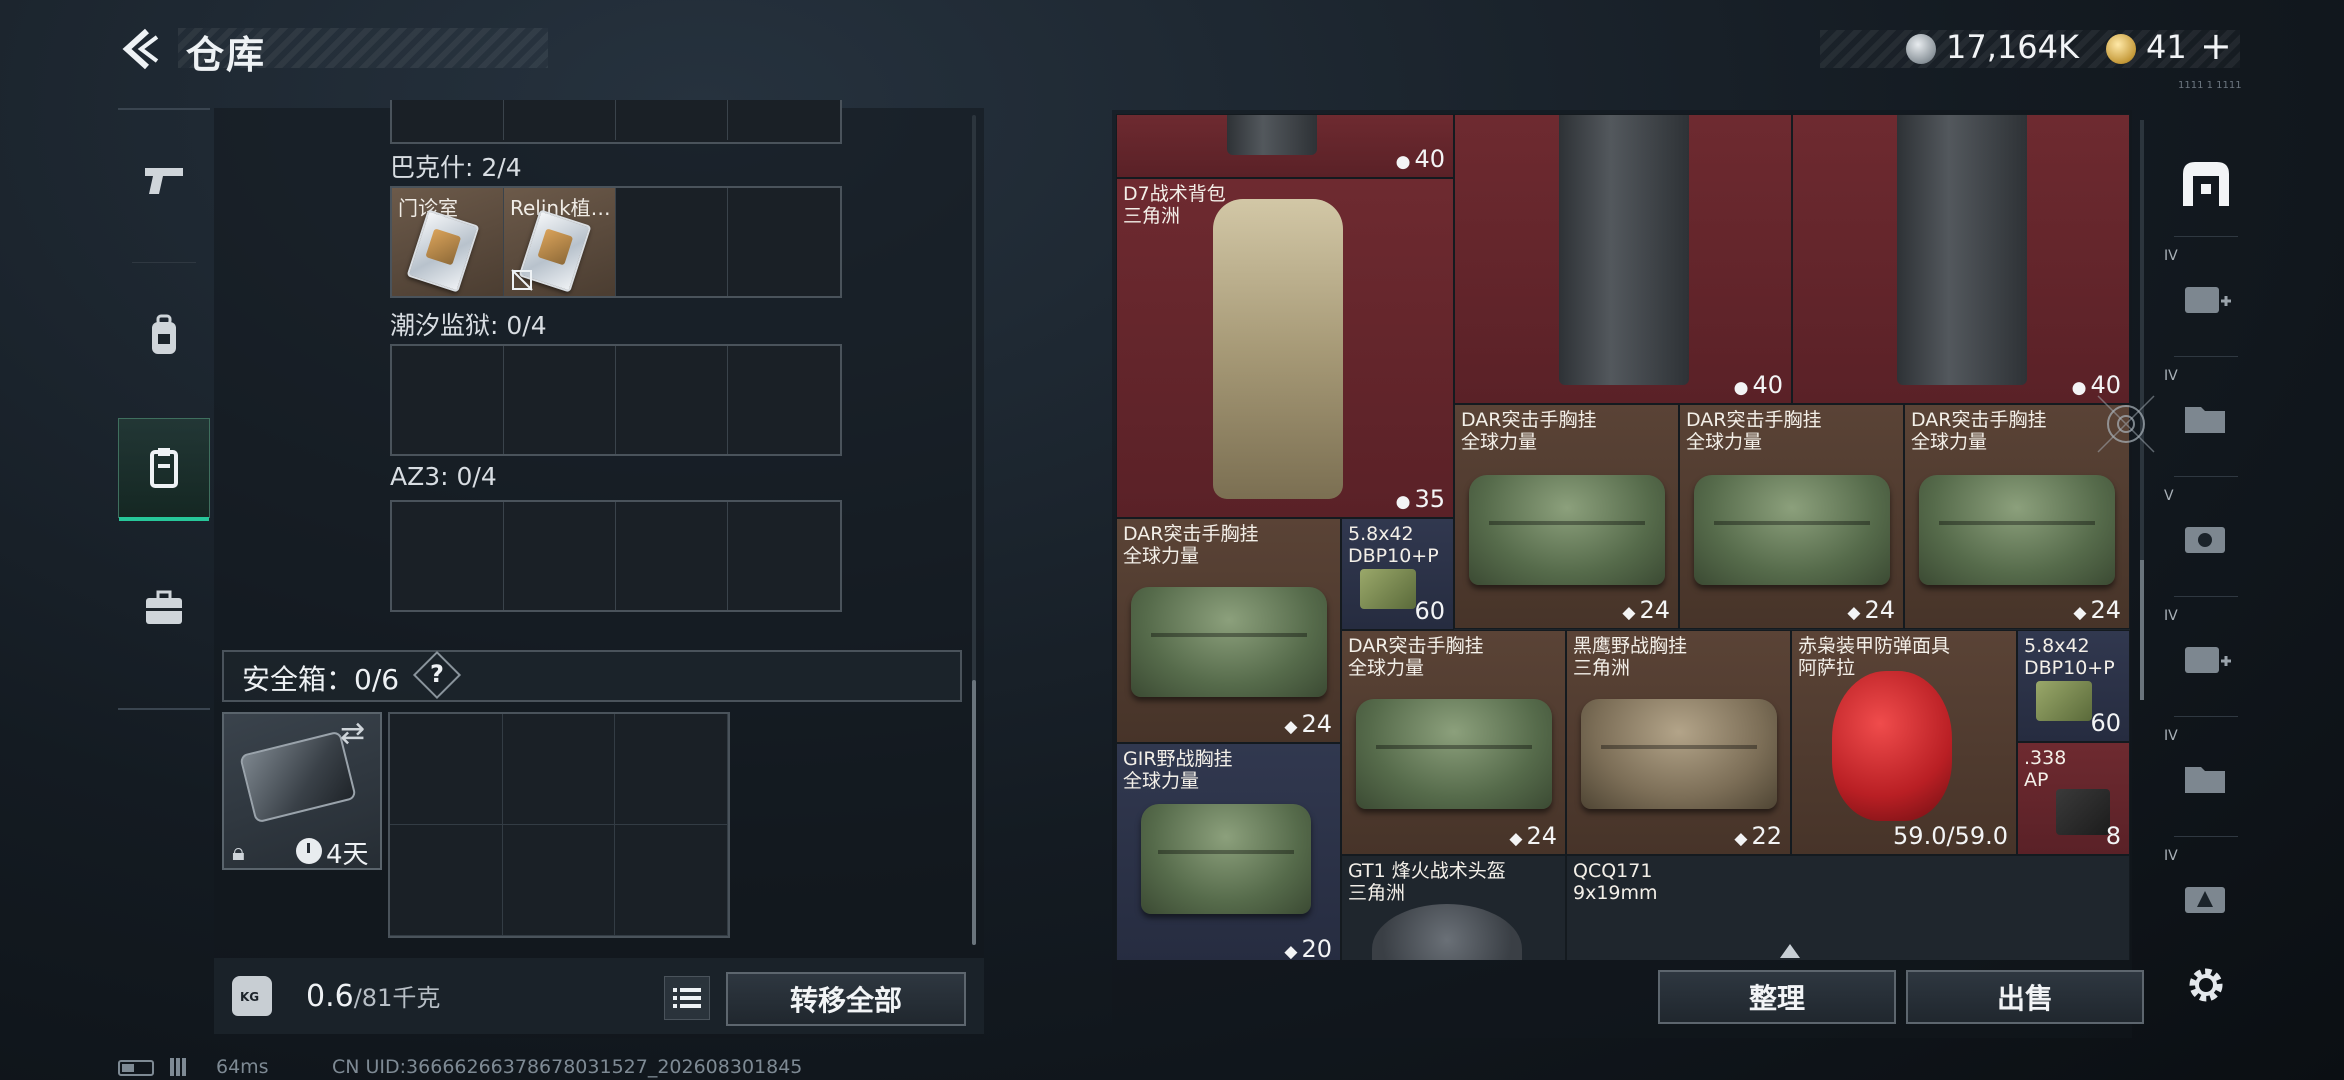 This screenshot has height=1080, width=2344. I want to click on sort-button: 整理, so click(1777, 997).